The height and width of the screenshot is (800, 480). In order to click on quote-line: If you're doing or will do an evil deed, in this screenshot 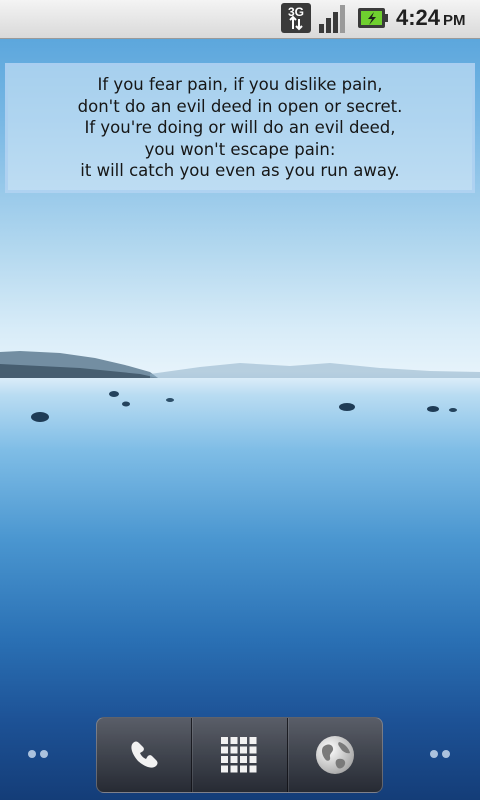, I will do `click(240, 128)`.